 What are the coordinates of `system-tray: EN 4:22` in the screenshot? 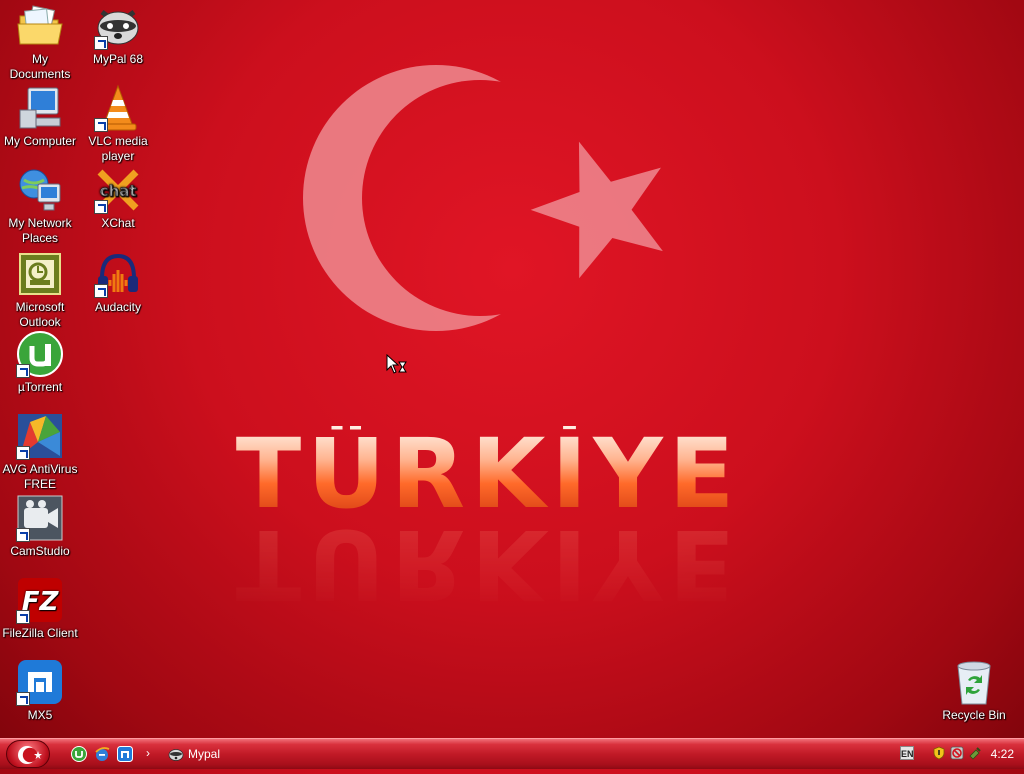 It's located at (962, 754).